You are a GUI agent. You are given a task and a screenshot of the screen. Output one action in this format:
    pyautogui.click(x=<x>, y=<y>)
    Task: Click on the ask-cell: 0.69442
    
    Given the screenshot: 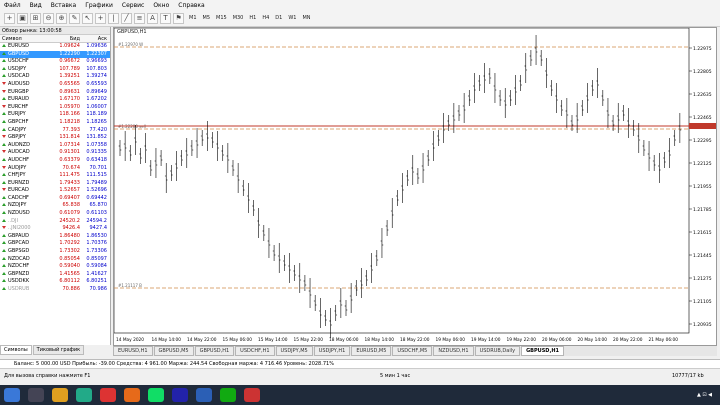 What is the action you would take?
    pyautogui.click(x=96, y=197)
    